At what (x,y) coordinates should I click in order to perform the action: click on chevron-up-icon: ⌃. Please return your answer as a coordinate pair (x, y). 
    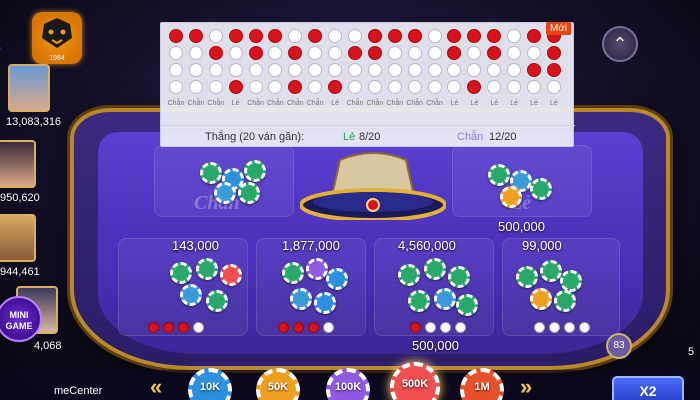
    Looking at the image, I should click on (620, 44).